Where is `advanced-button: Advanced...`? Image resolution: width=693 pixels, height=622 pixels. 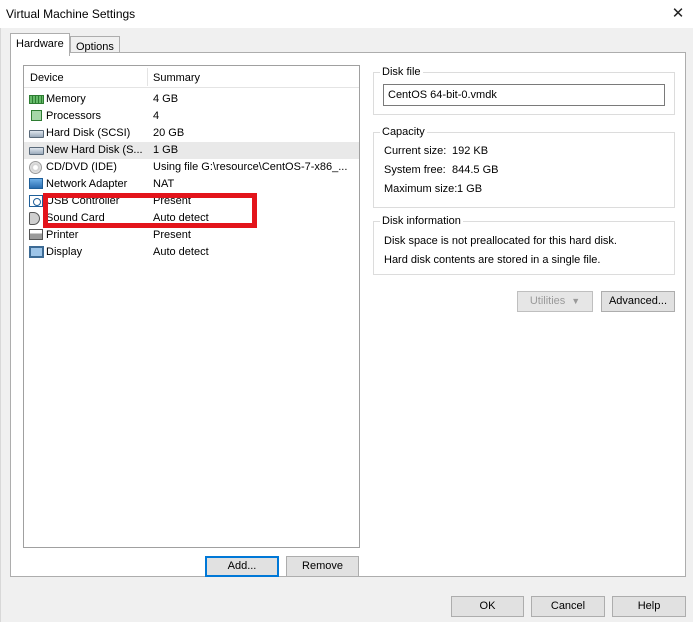 advanced-button: Advanced... is located at coordinates (638, 301).